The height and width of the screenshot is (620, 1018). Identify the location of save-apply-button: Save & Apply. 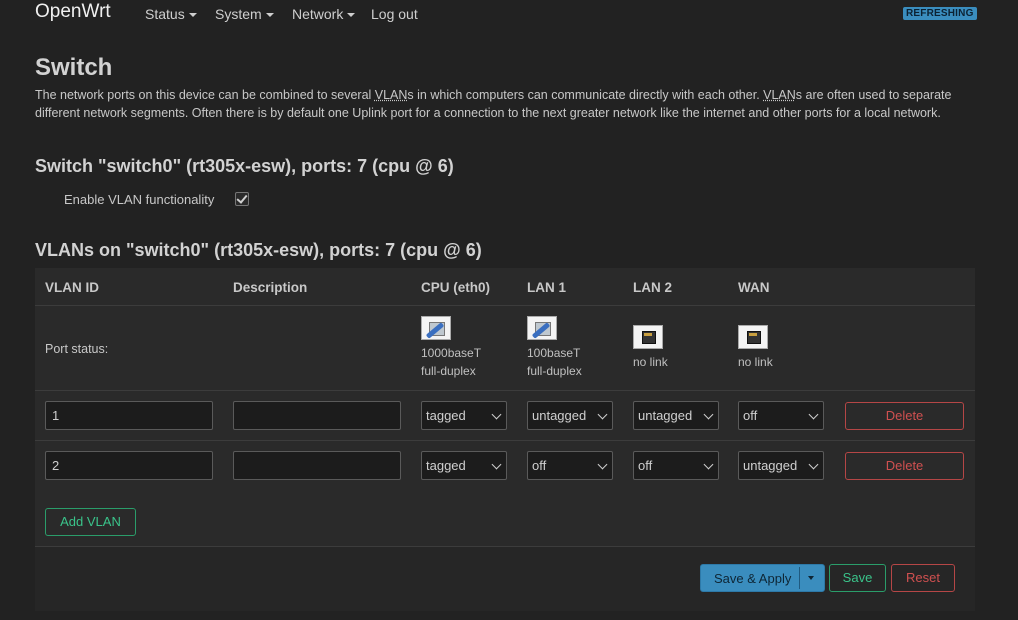
(762, 578).